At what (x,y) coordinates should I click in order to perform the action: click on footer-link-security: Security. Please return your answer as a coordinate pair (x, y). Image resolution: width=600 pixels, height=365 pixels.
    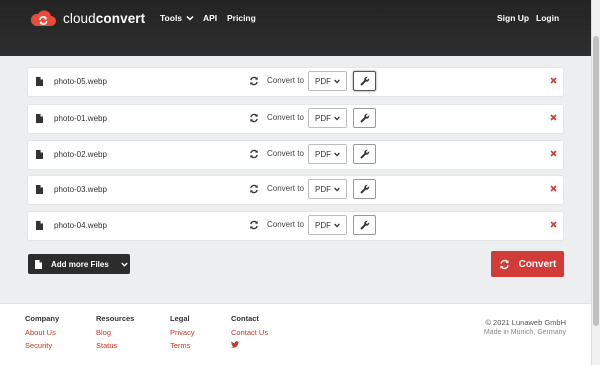
    Looking at the image, I should click on (42, 345).